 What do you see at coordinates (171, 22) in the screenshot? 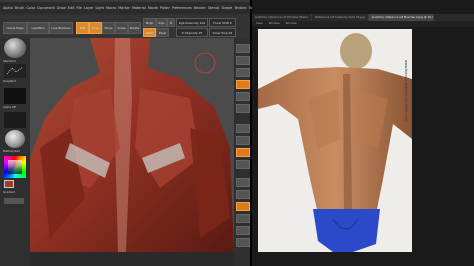
I see `m-button: M` at bounding box center [171, 22].